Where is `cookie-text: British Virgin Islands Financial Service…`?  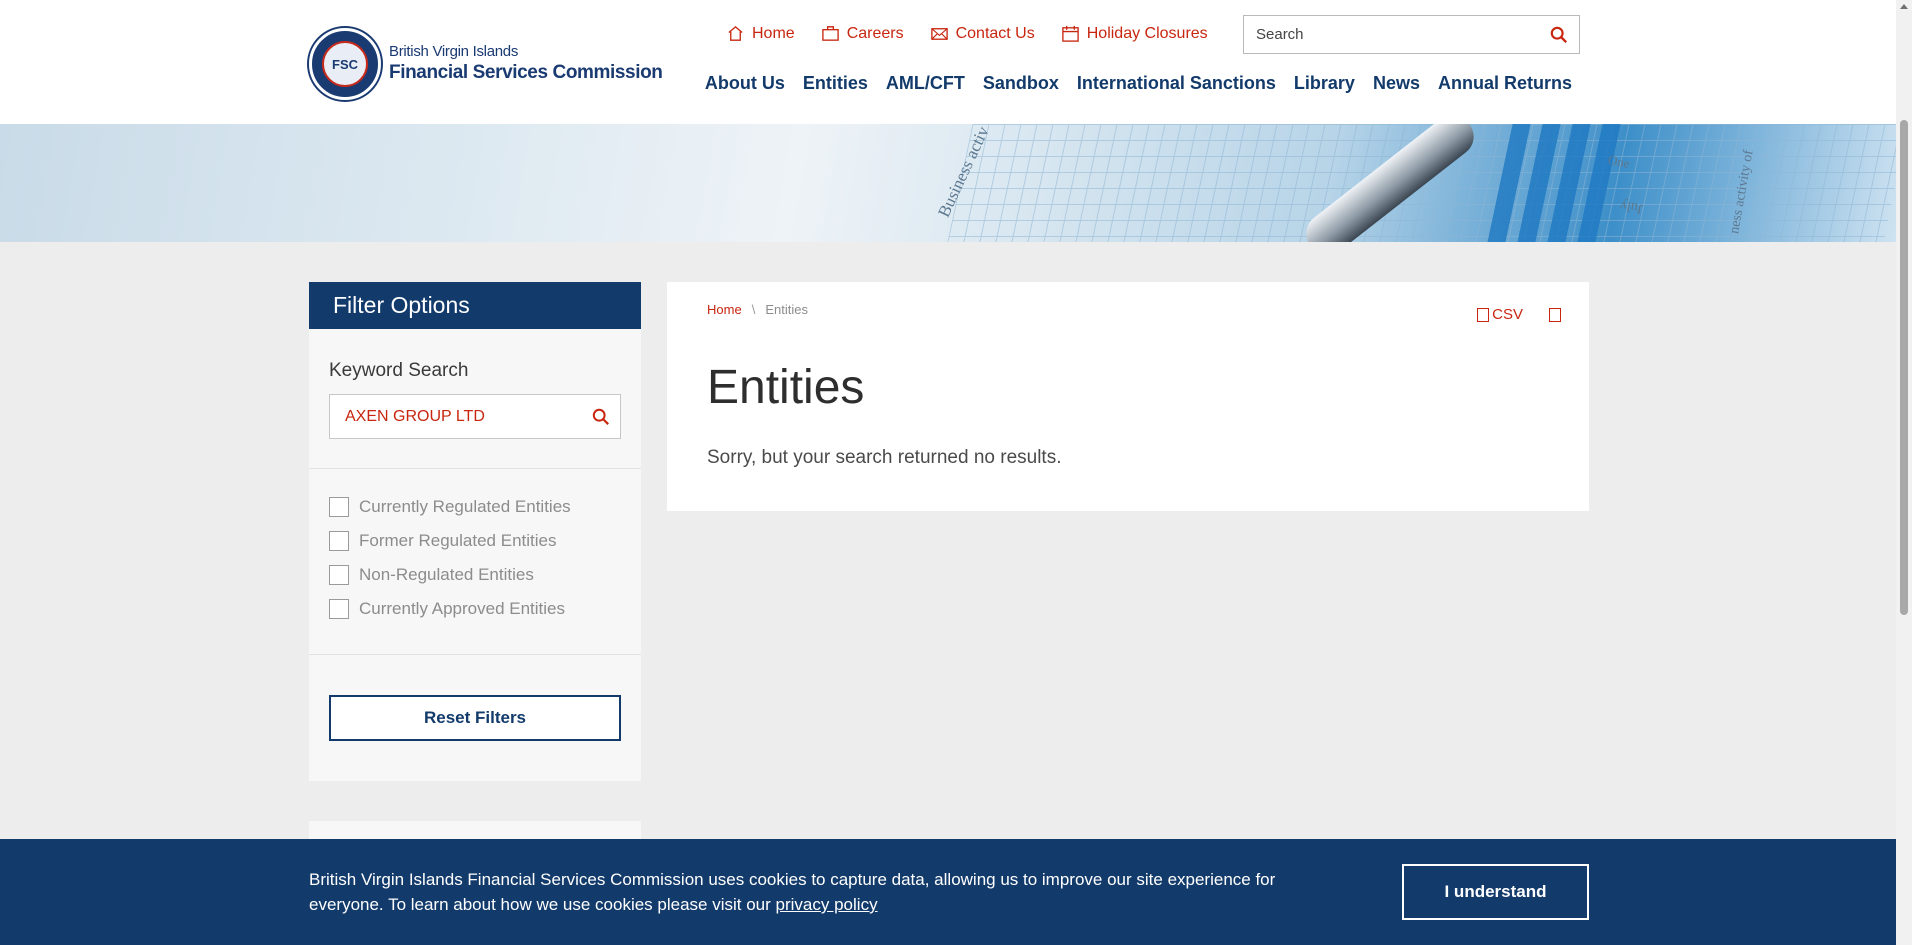
cookie-text: British Virgin Islands Financial Service… is located at coordinates (824, 892).